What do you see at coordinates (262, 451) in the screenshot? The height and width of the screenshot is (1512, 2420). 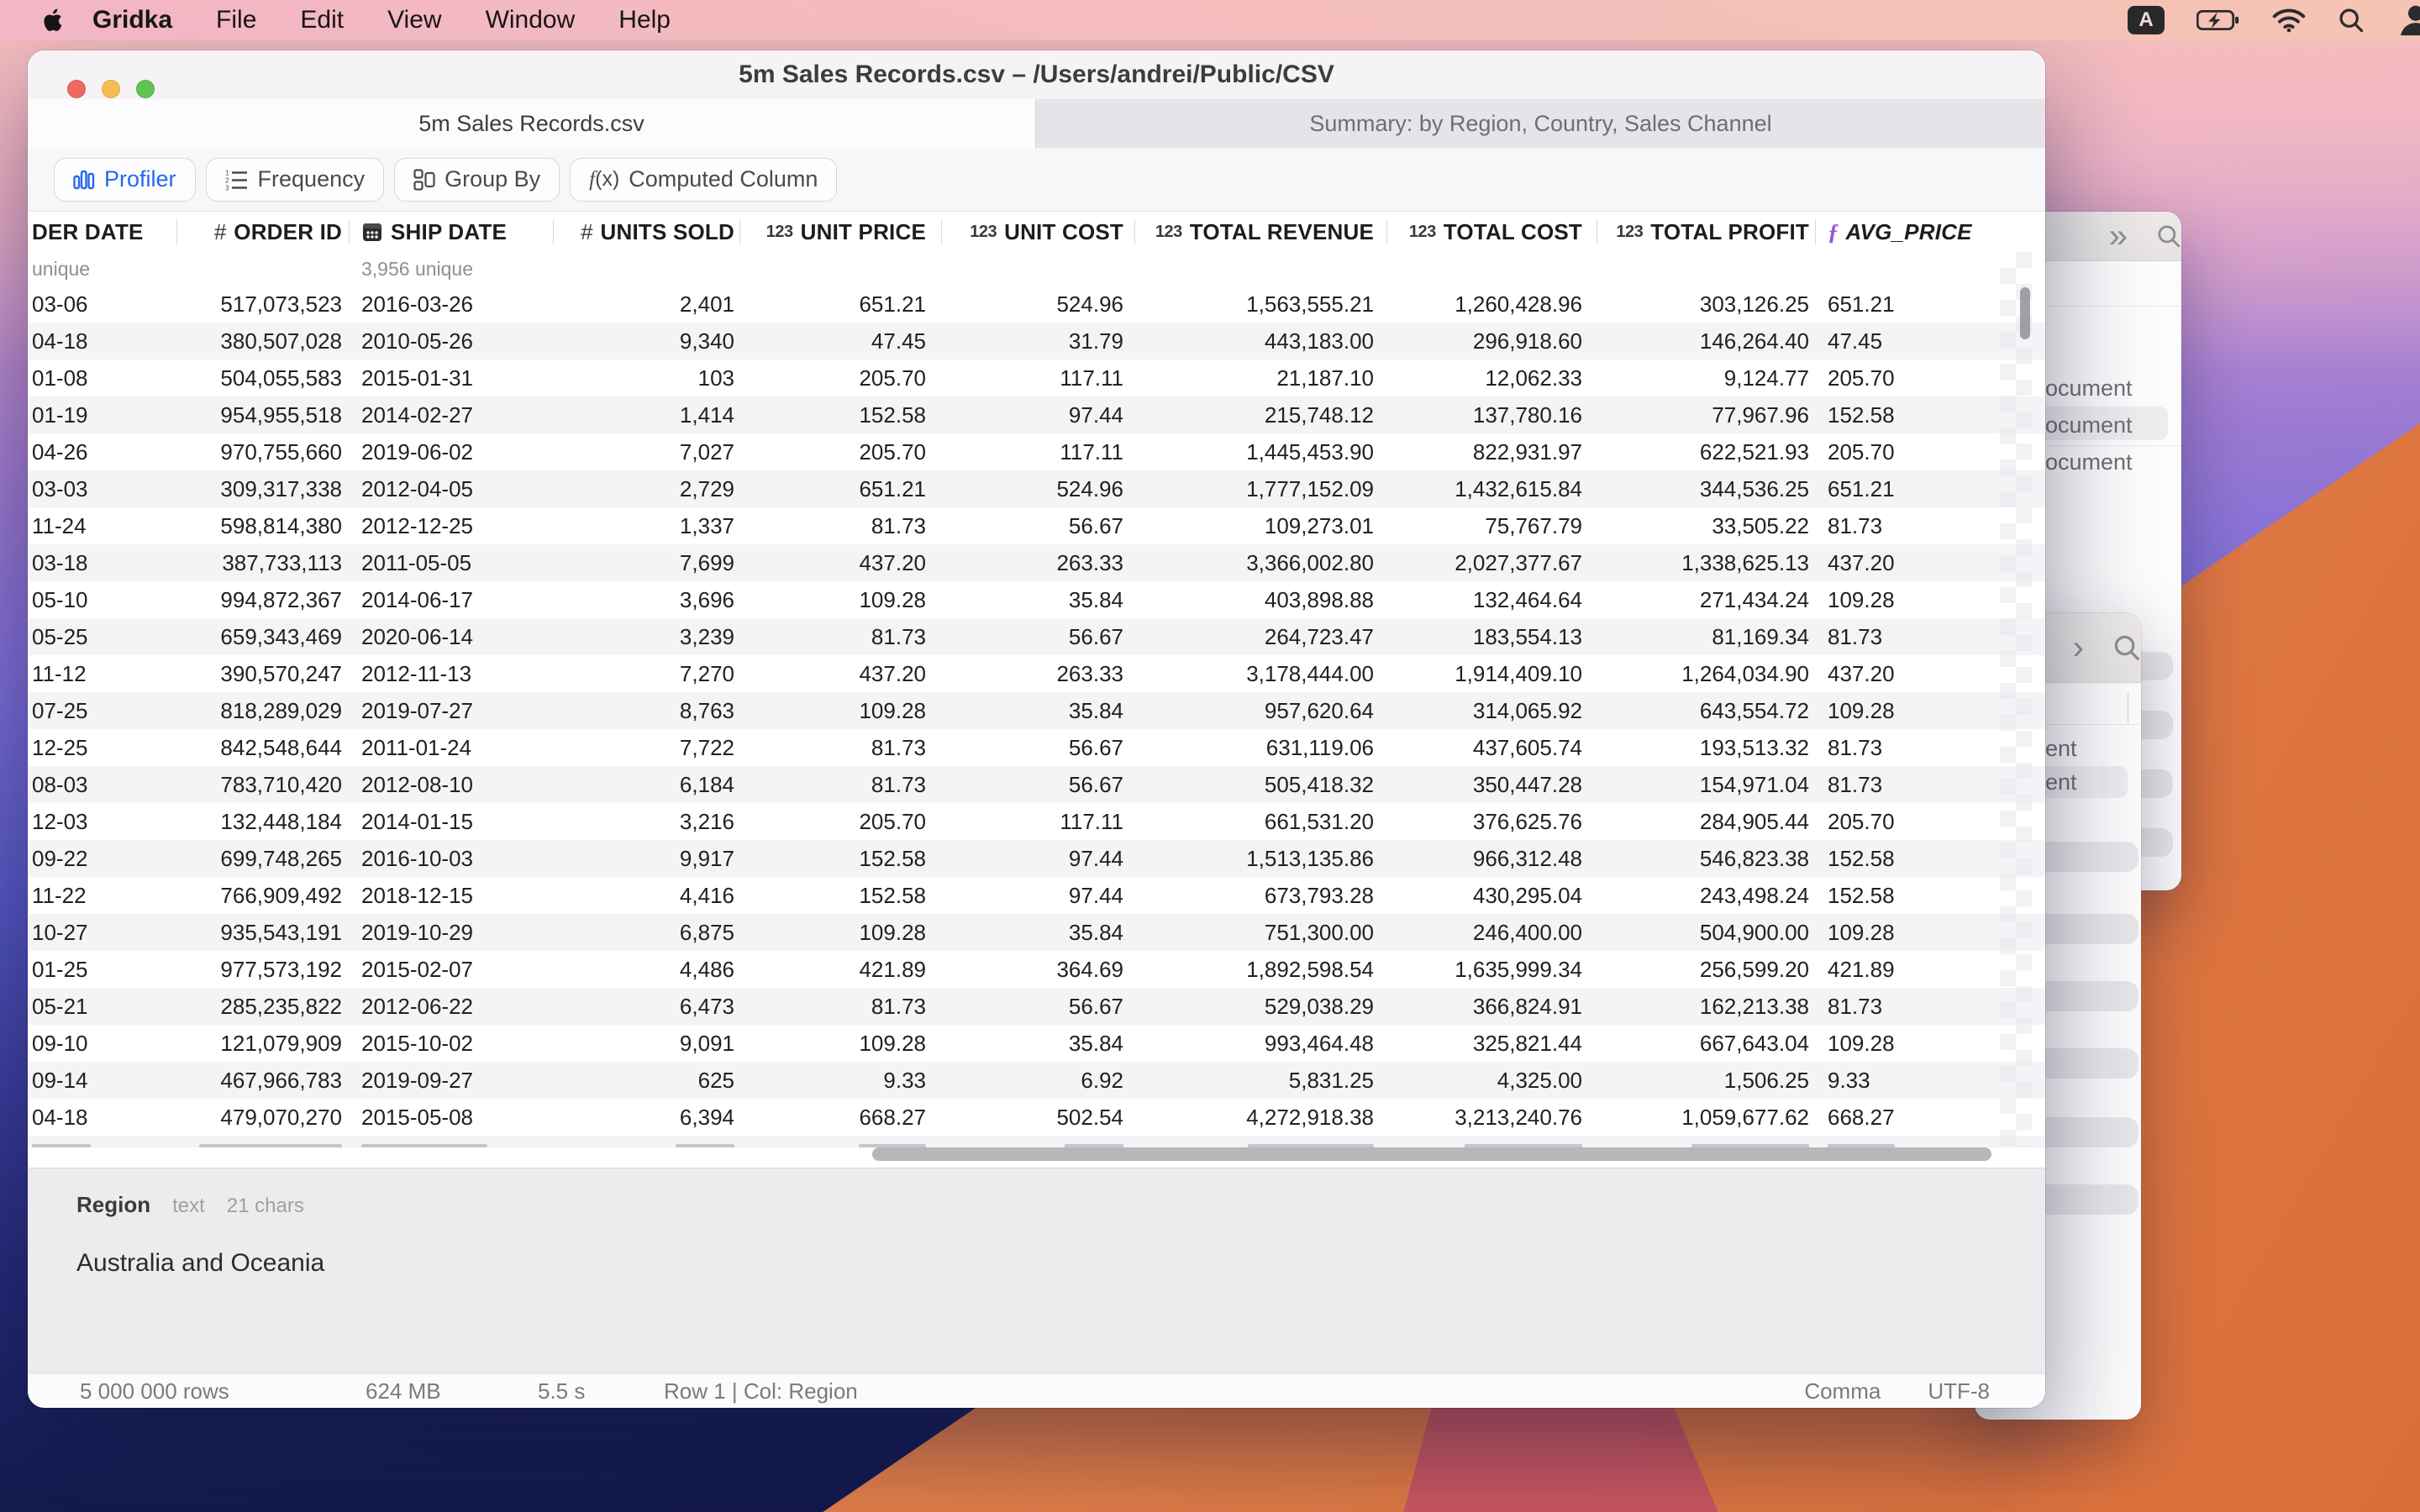 I see `table-cell: 970,755,660` at bounding box center [262, 451].